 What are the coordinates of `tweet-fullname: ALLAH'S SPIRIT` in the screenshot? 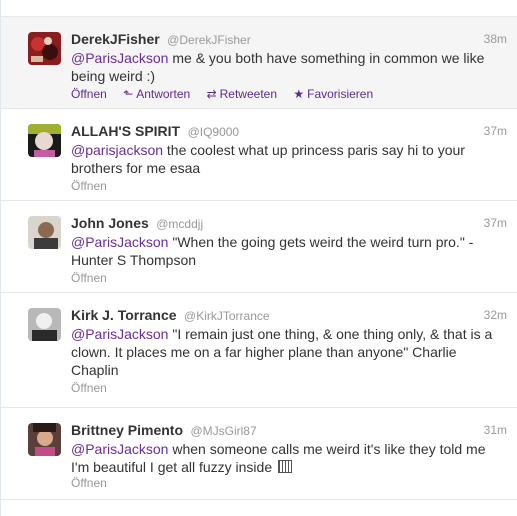 It's located at (125, 131).